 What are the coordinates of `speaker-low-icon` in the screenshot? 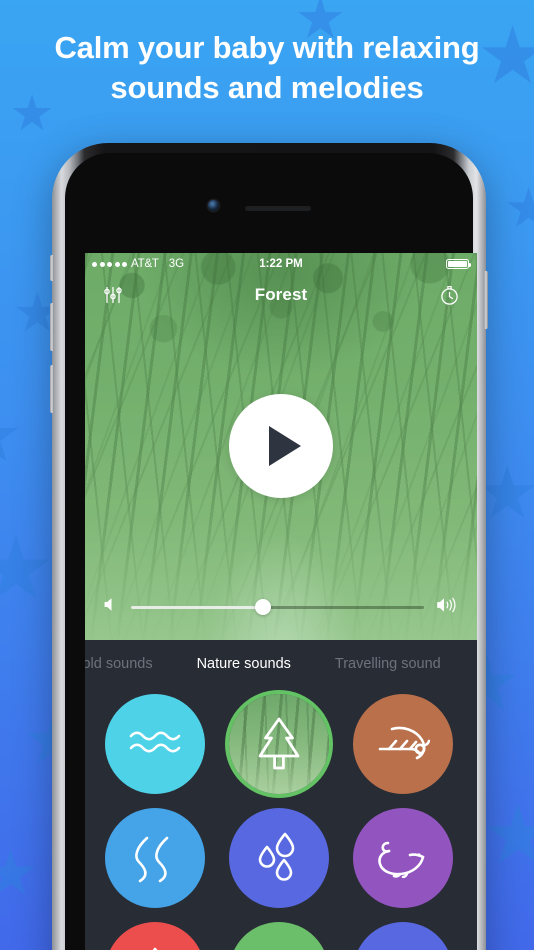 It's located at (111, 607).